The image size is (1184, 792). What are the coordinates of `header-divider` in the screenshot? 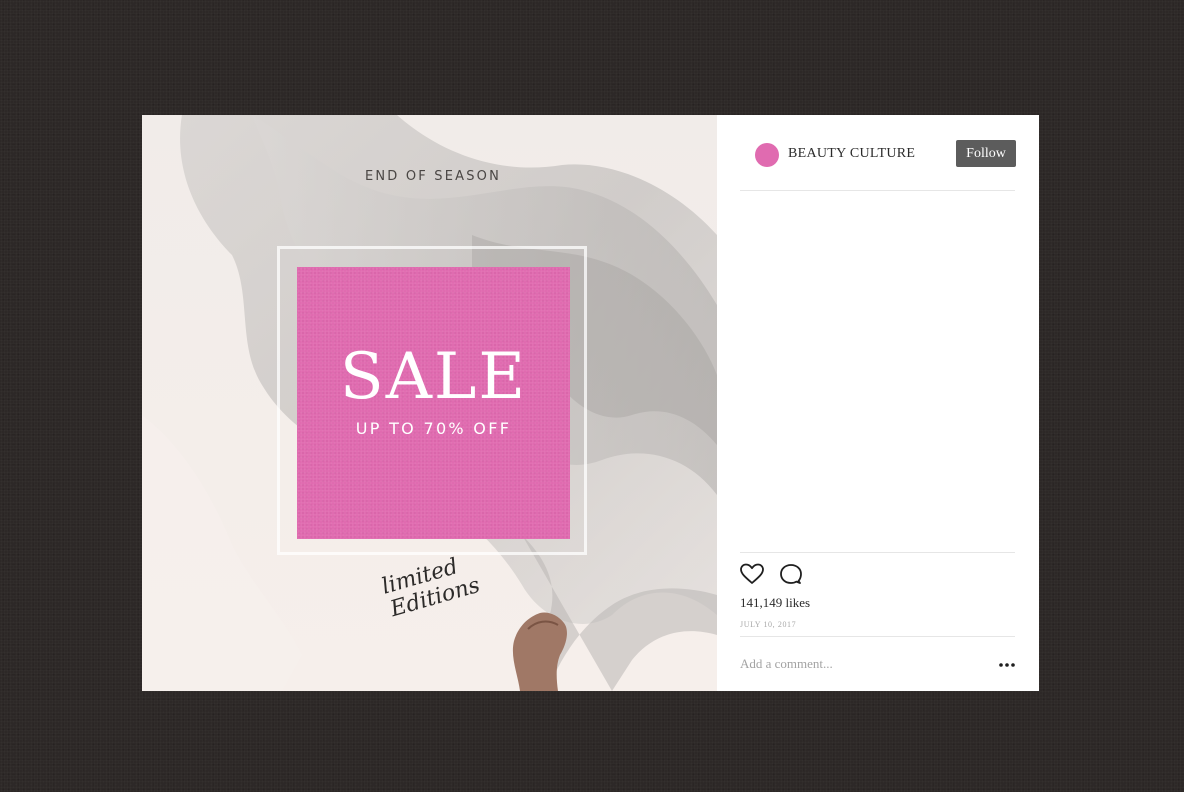 It's located at (877, 190).